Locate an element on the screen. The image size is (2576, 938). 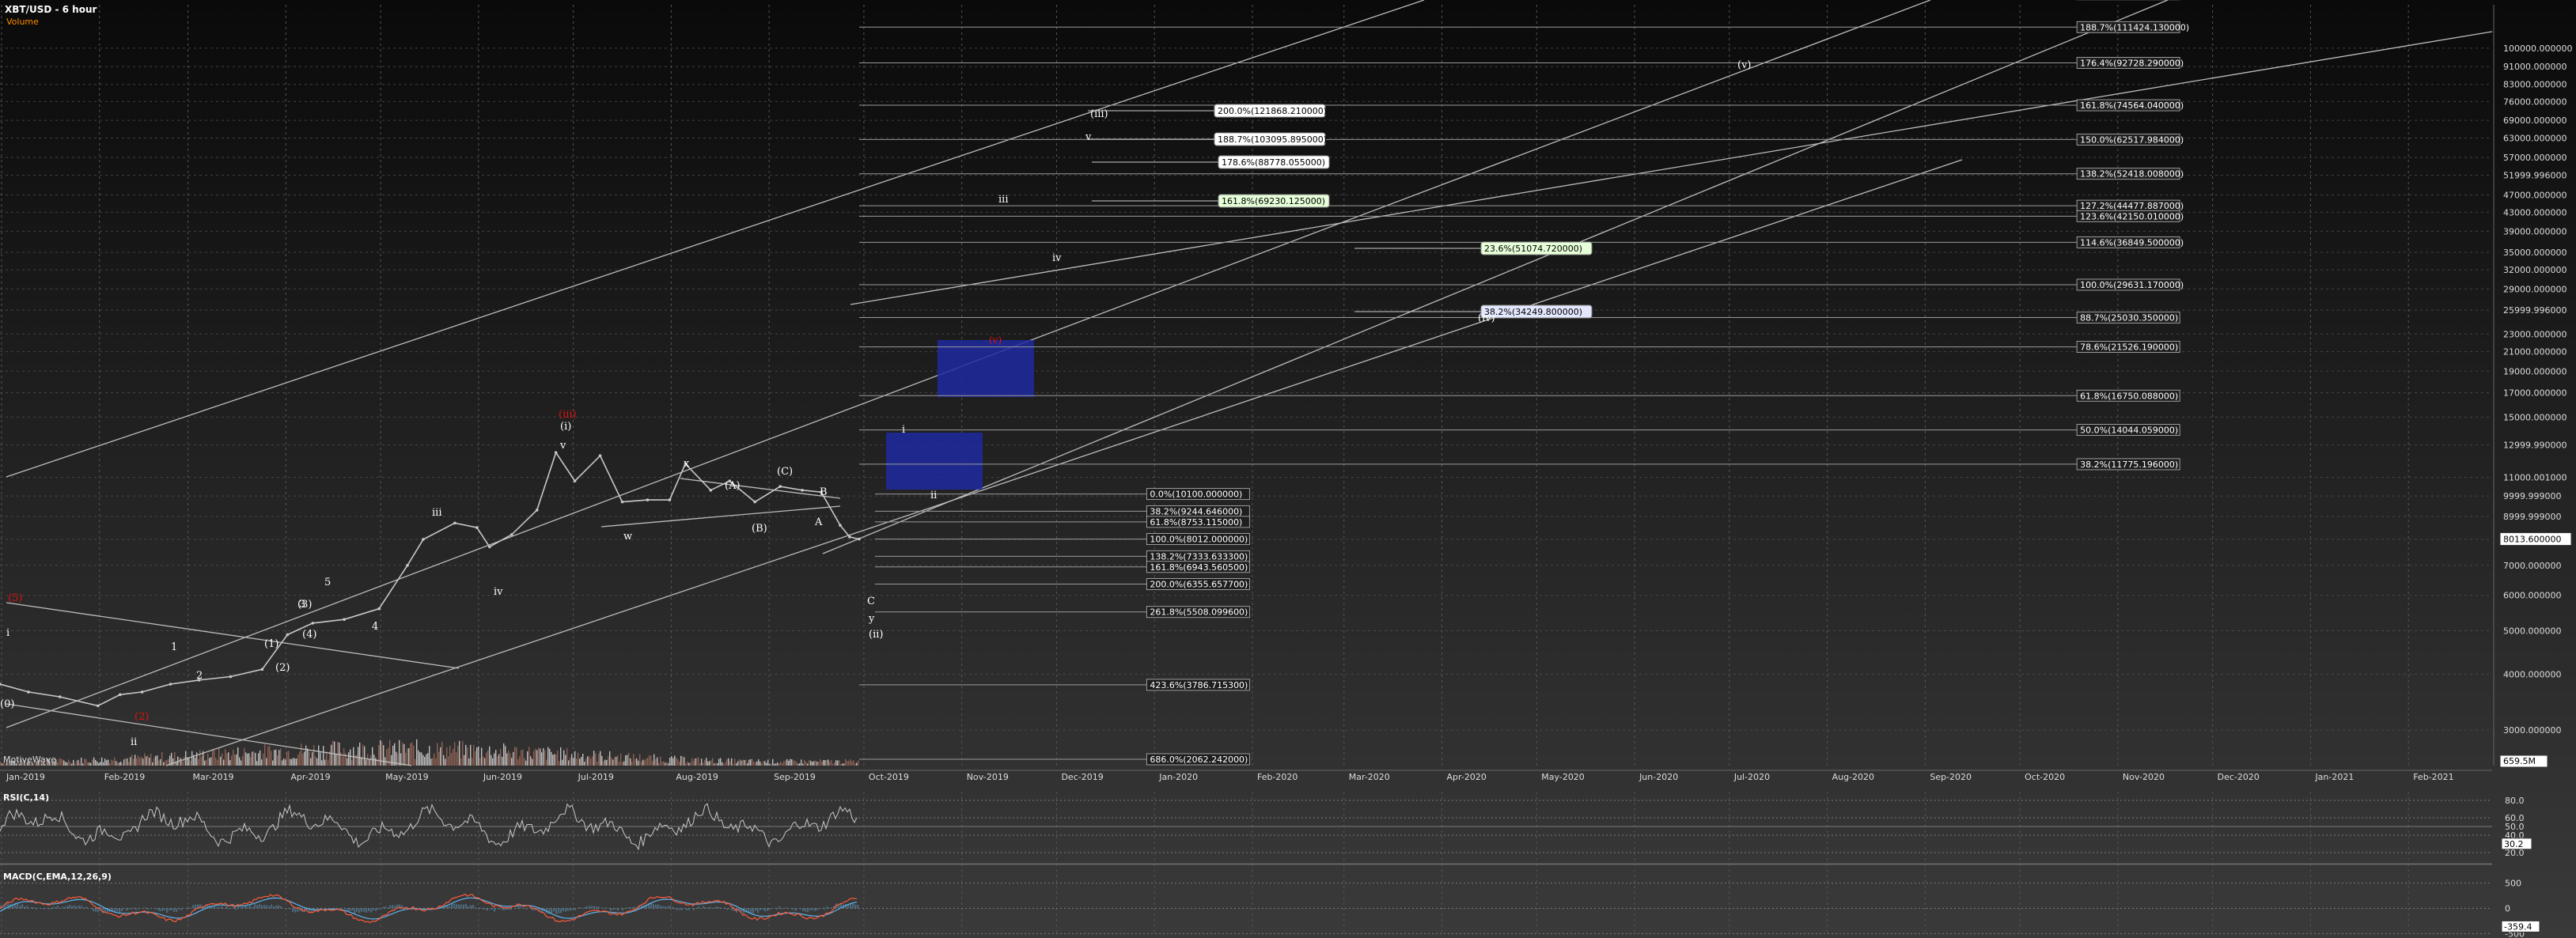
price-axis-label: 8999.999000 is located at coordinates (2532, 517).